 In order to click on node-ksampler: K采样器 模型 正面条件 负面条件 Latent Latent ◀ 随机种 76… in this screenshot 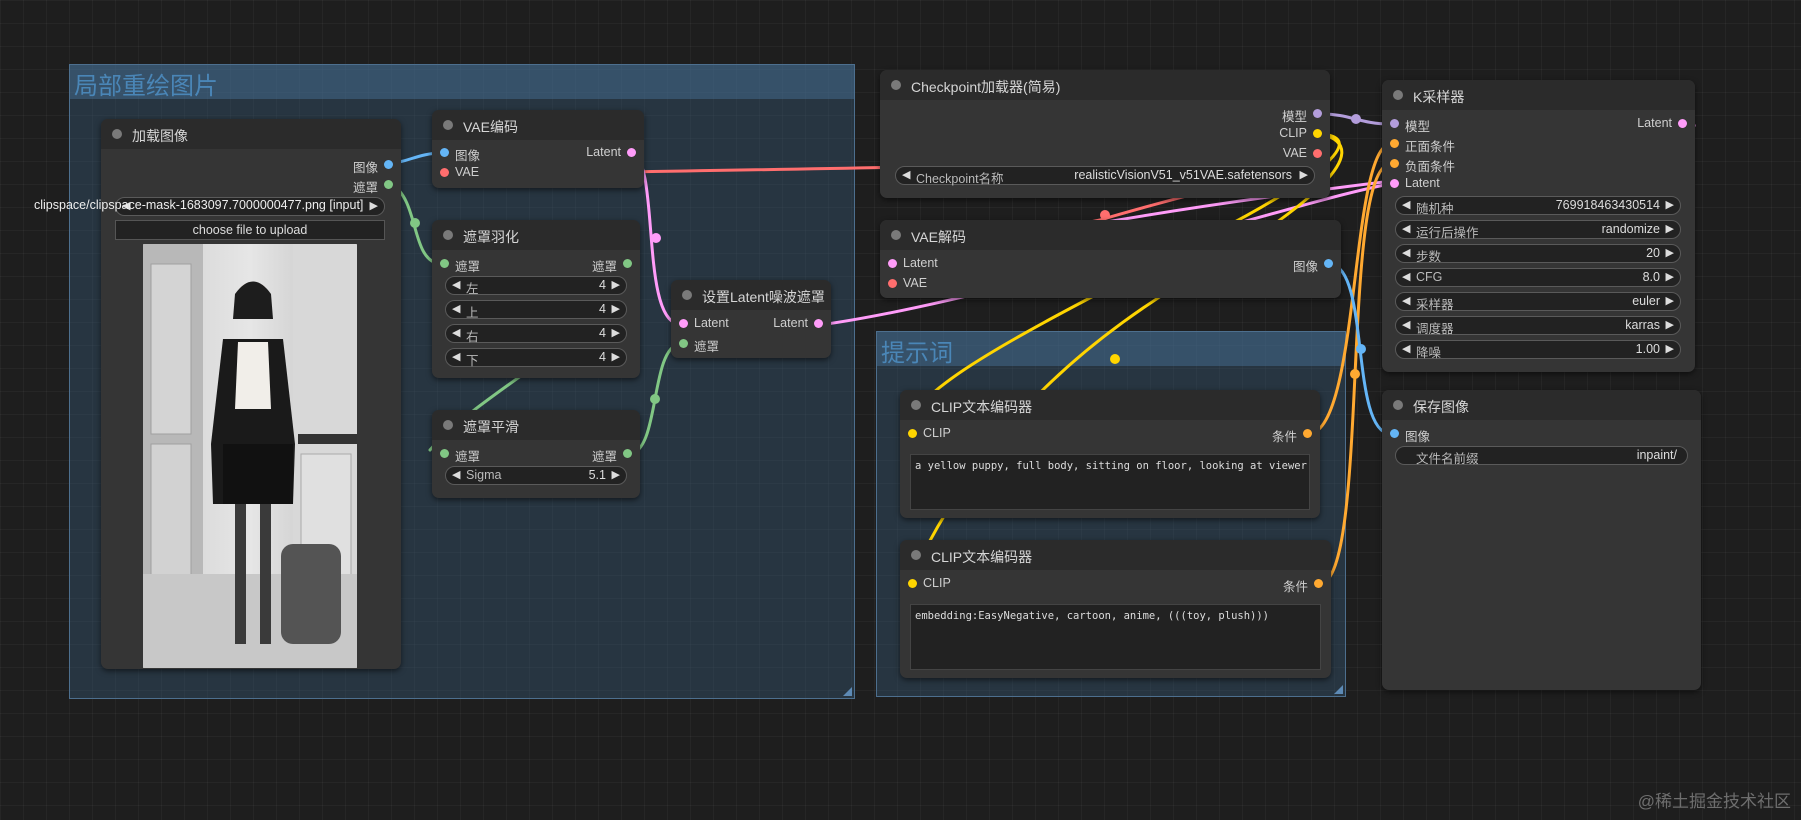, I will do `click(1538, 226)`.